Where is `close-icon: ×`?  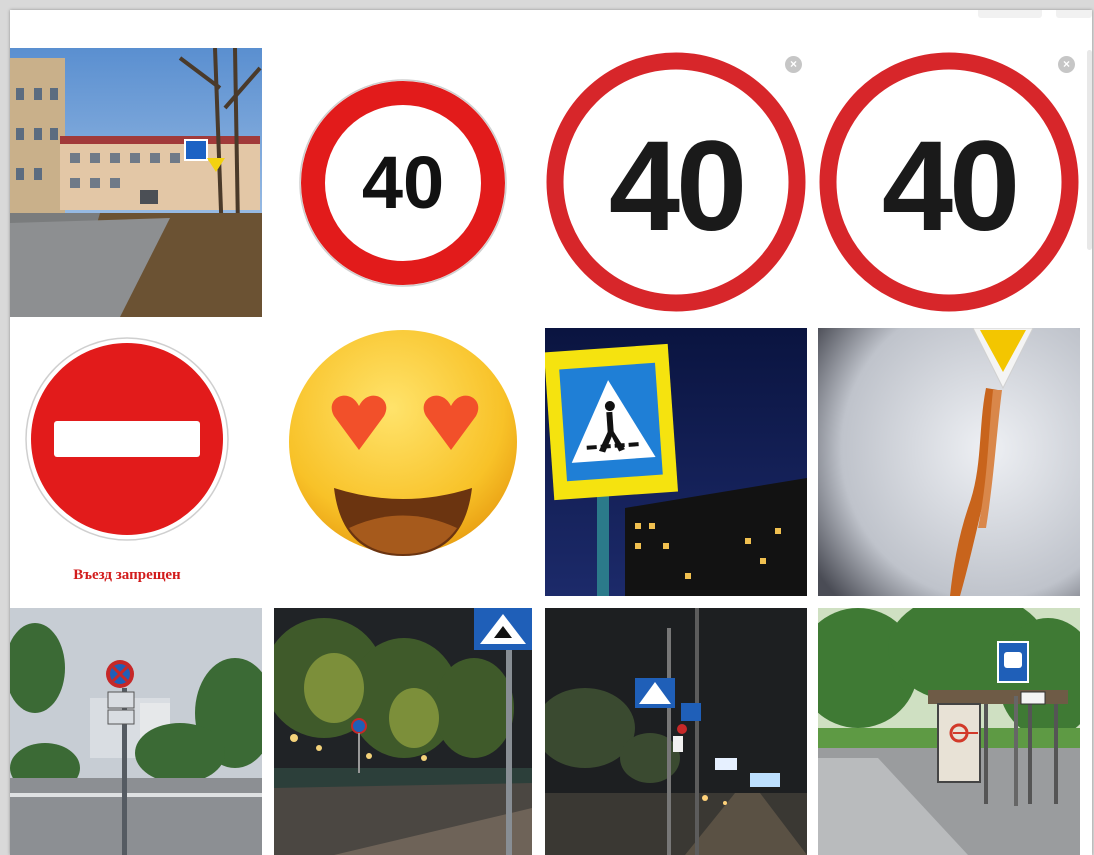
close-icon: × is located at coordinates (793, 64).